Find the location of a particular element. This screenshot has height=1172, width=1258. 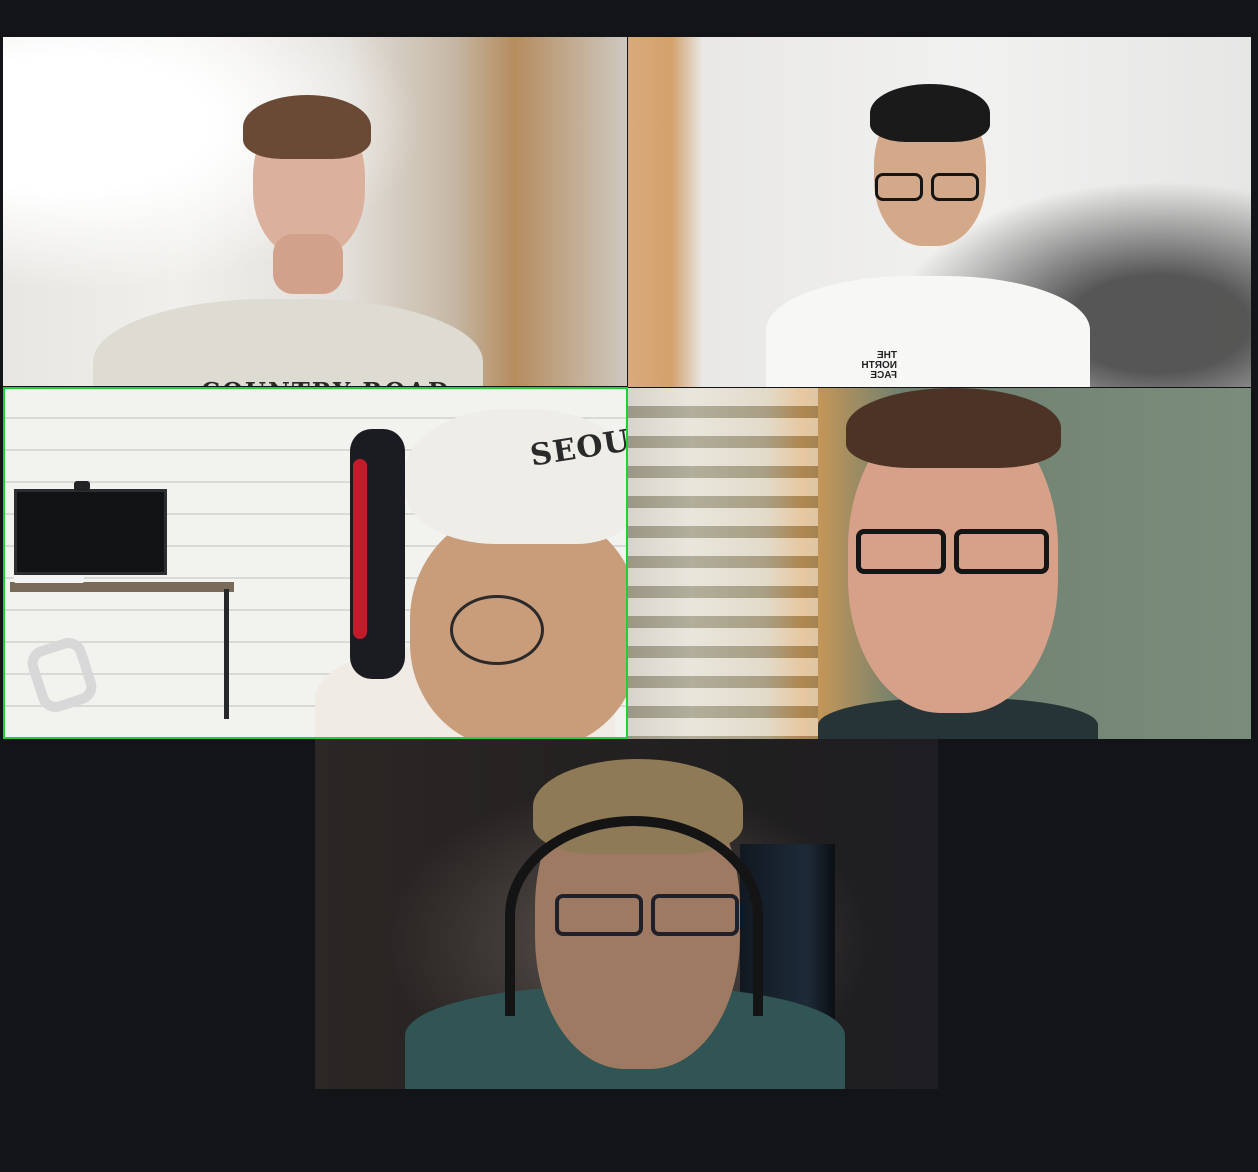

participant-video-person: THE NORTH FACE is located at coordinates (936, 235).